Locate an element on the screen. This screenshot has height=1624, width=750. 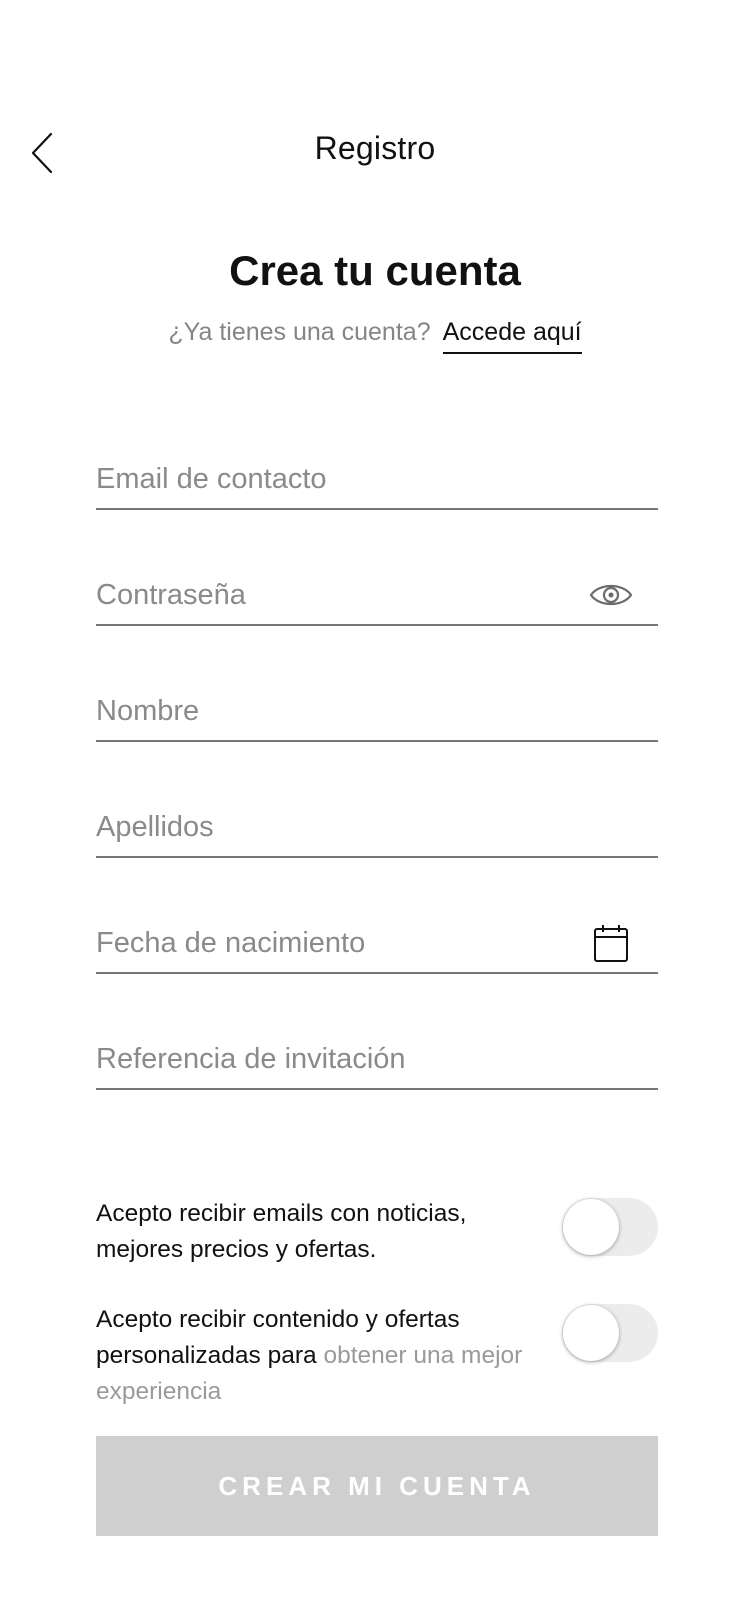
login-link: Accede aquí is located at coordinates (512, 336).